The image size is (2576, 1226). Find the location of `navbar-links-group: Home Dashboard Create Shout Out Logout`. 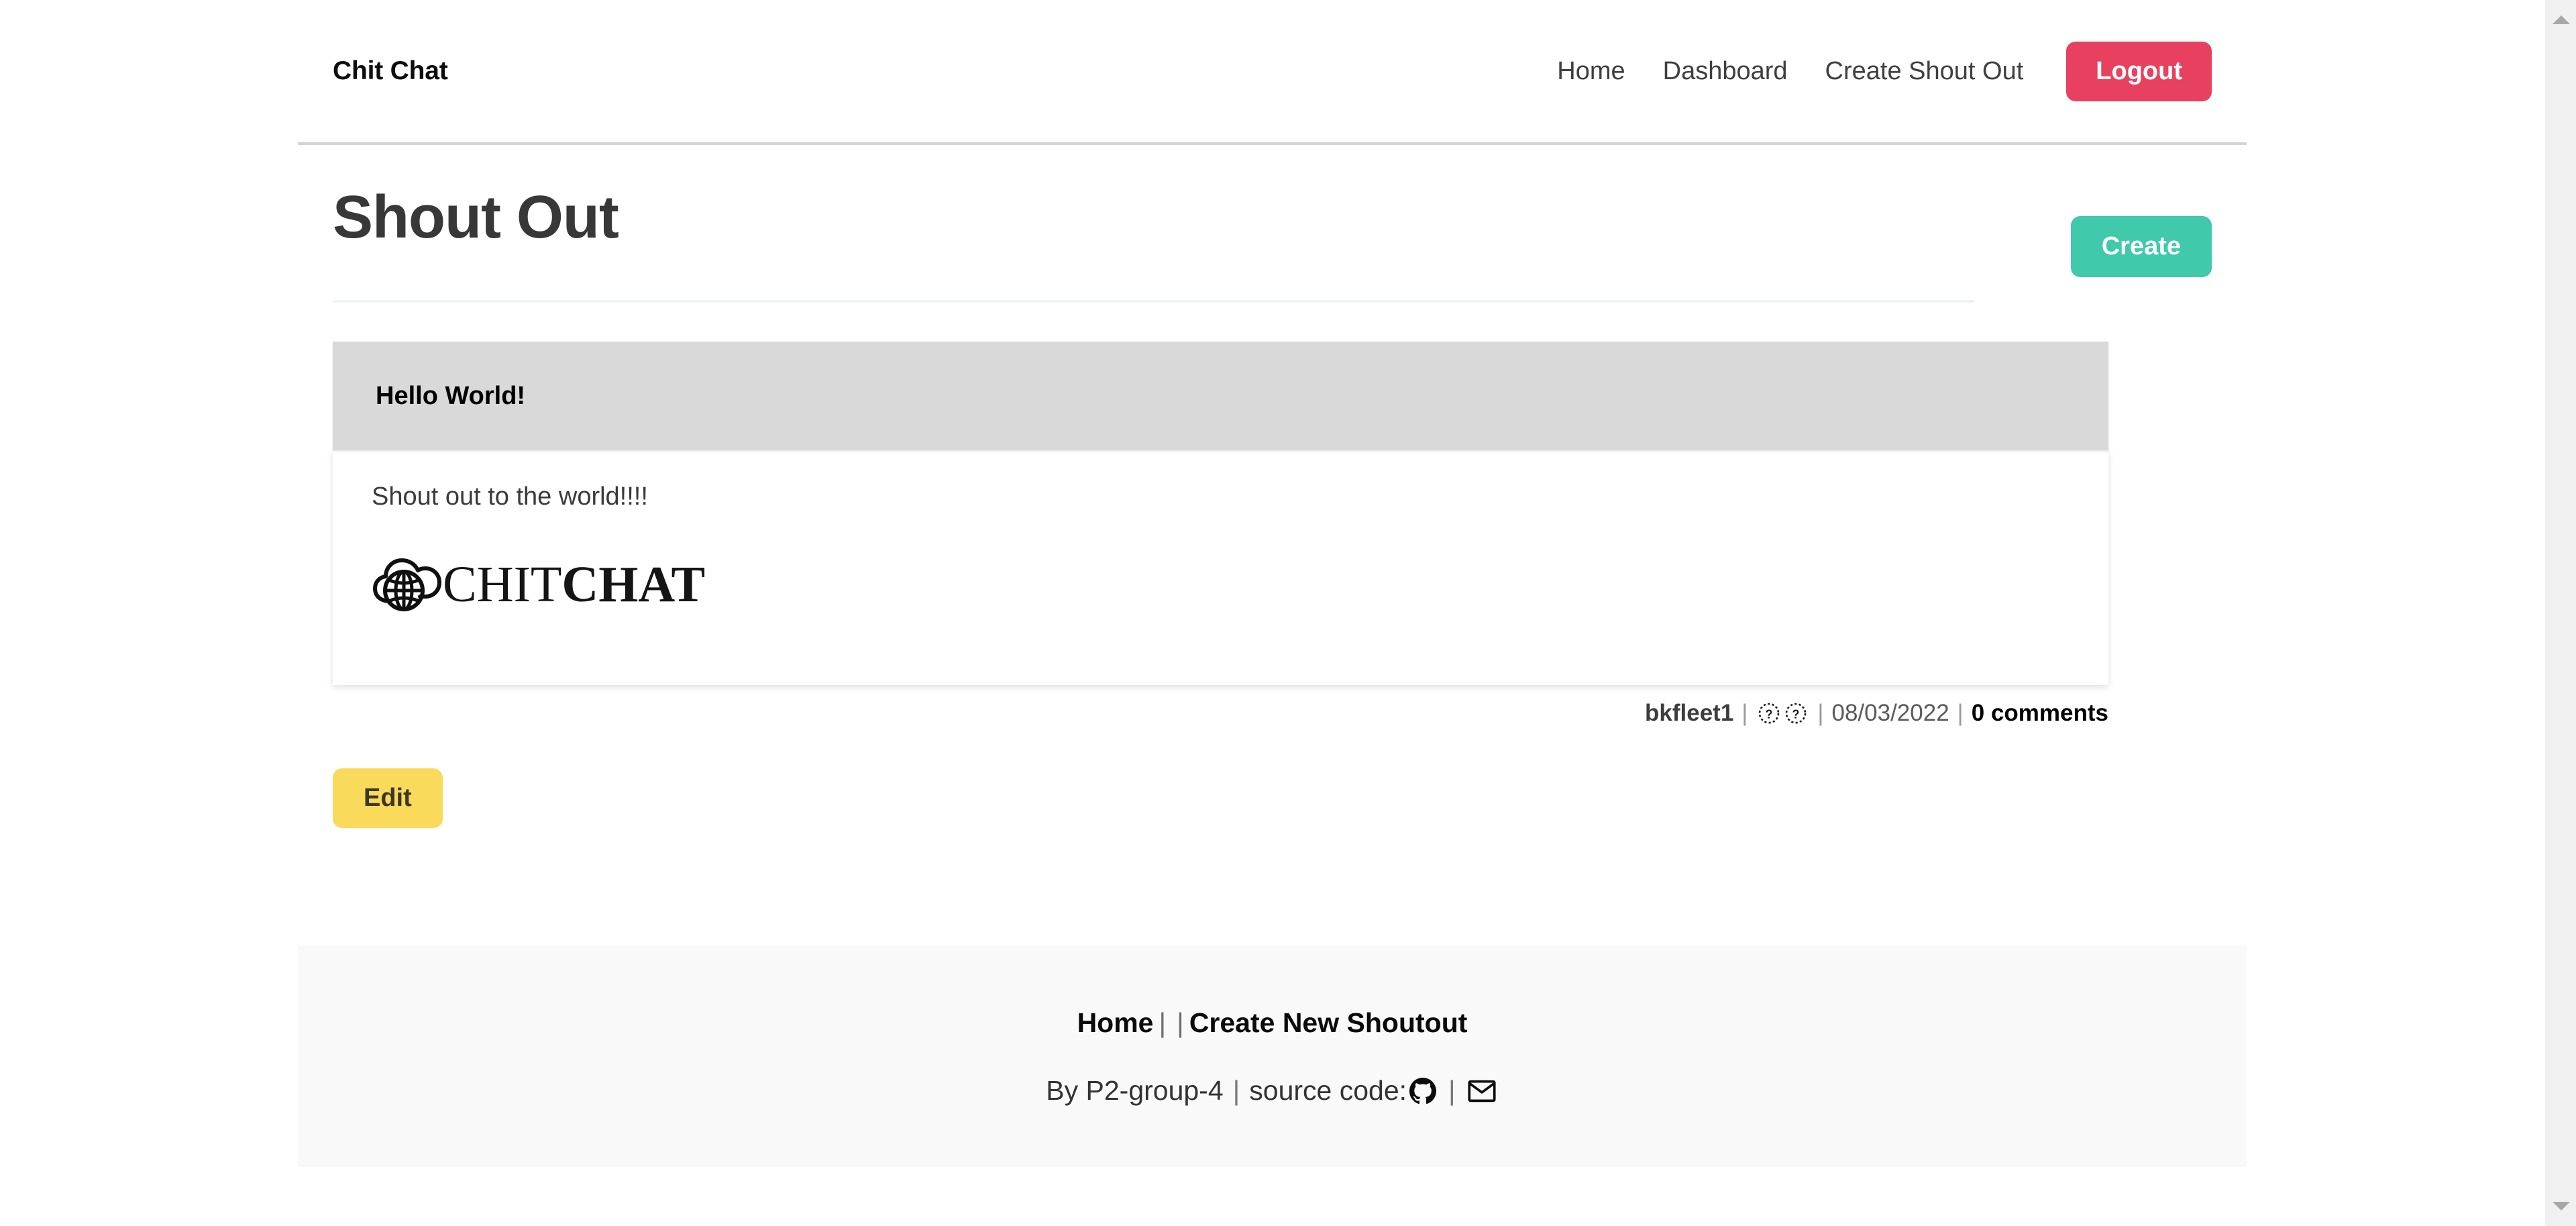

navbar-links-group: Home Dashboard Create Shout Out Logout is located at coordinates (1875, 71).